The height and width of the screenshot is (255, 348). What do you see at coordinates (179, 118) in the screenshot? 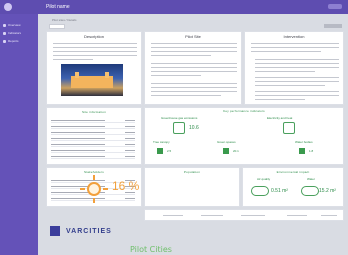
I see `kpi-section-ghg: Greenhouse gas emissions` at bounding box center [179, 118].